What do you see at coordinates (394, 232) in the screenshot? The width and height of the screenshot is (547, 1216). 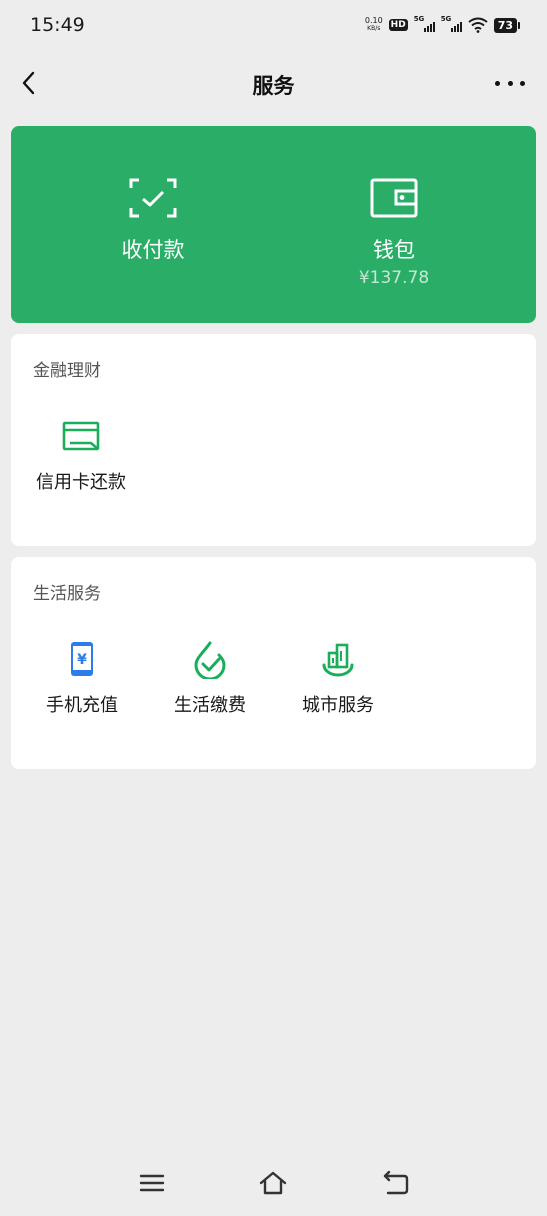 I see `wallet-button: 钱包 ¥137.78` at bounding box center [394, 232].